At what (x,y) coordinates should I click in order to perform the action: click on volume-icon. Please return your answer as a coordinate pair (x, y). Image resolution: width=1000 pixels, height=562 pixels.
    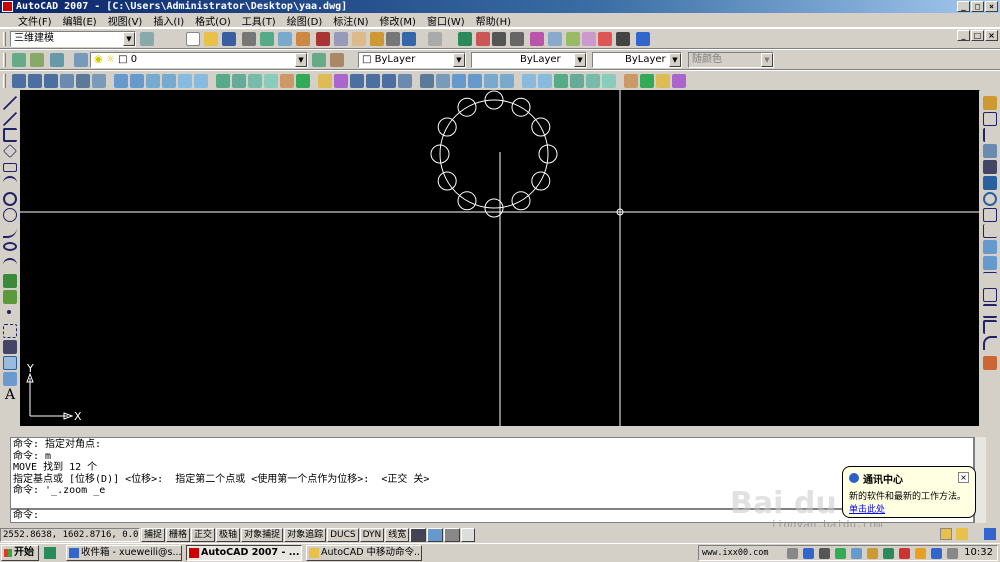
    Looking at the image, I should click on (888, 553).